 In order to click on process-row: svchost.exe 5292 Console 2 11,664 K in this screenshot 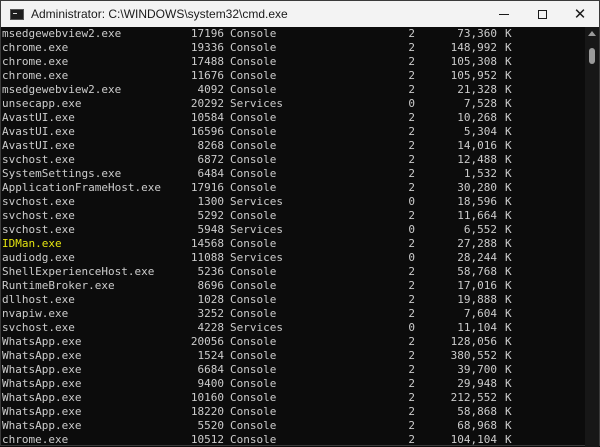, I will do `click(293, 216)`.